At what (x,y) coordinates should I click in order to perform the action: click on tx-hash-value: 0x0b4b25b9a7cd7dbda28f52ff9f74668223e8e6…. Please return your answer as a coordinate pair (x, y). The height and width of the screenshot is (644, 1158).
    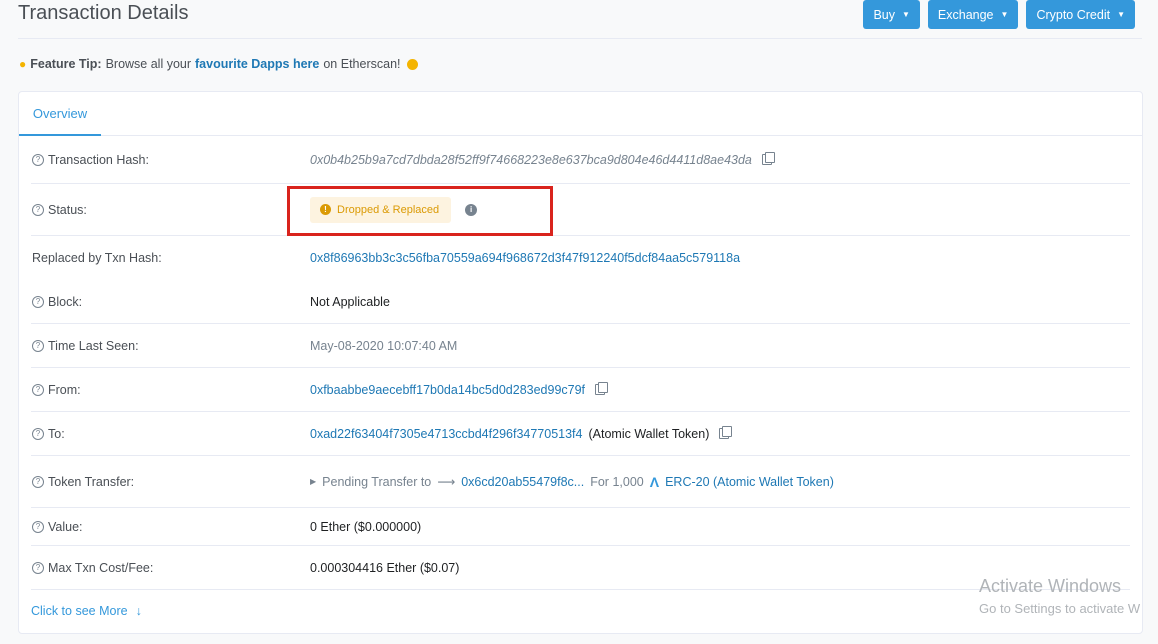
    Looking at the image, I should click on (531, 159).